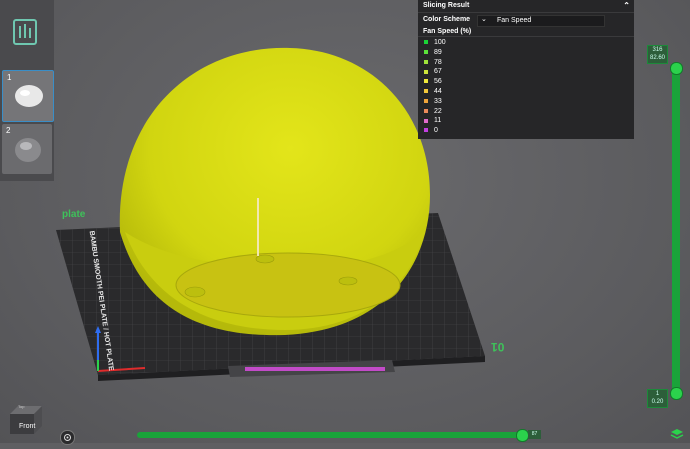 Image resolution: width=690 pixels, height=449 pixels. I want to click on layer-slider-track, so click(676, 229).